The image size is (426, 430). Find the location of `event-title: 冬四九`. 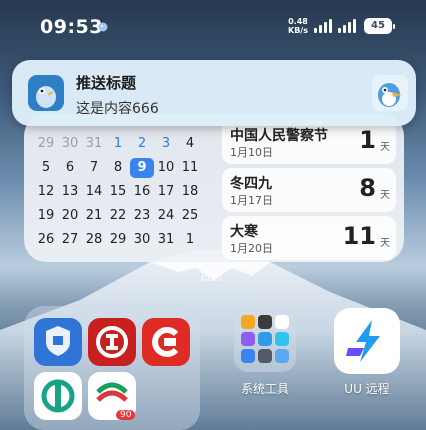

event-title: 冬四九 is located at coordinates (251, 184).